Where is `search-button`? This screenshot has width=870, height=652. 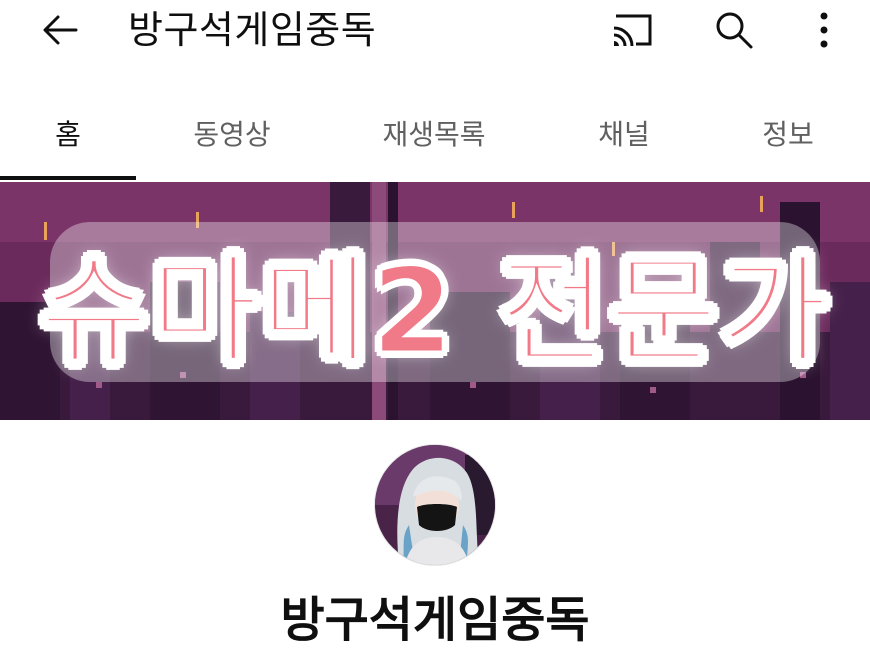
search-button is located at coordinates (734, 30).